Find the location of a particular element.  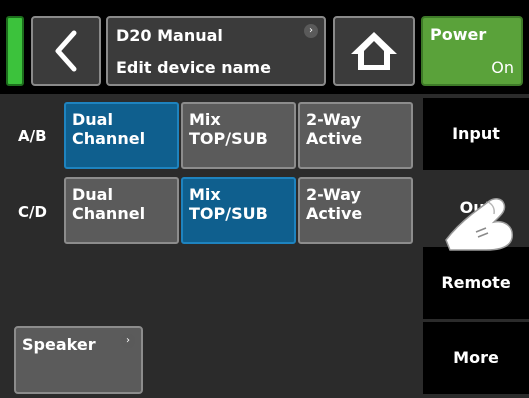

home-button is located at coordinates (374, 51).